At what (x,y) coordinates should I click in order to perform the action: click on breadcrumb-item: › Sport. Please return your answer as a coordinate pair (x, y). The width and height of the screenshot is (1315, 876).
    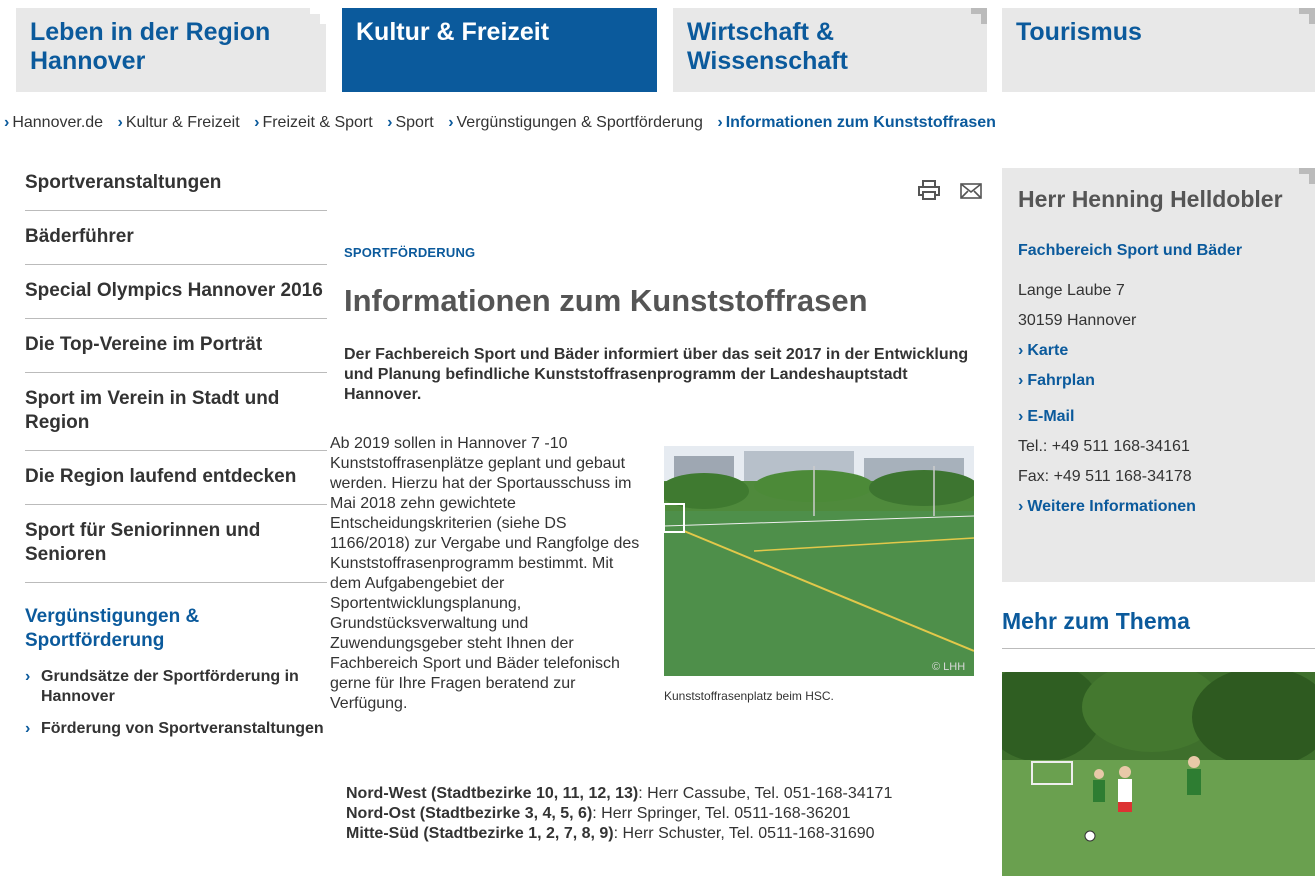
    Looking at the image, I should click on (410, 123).